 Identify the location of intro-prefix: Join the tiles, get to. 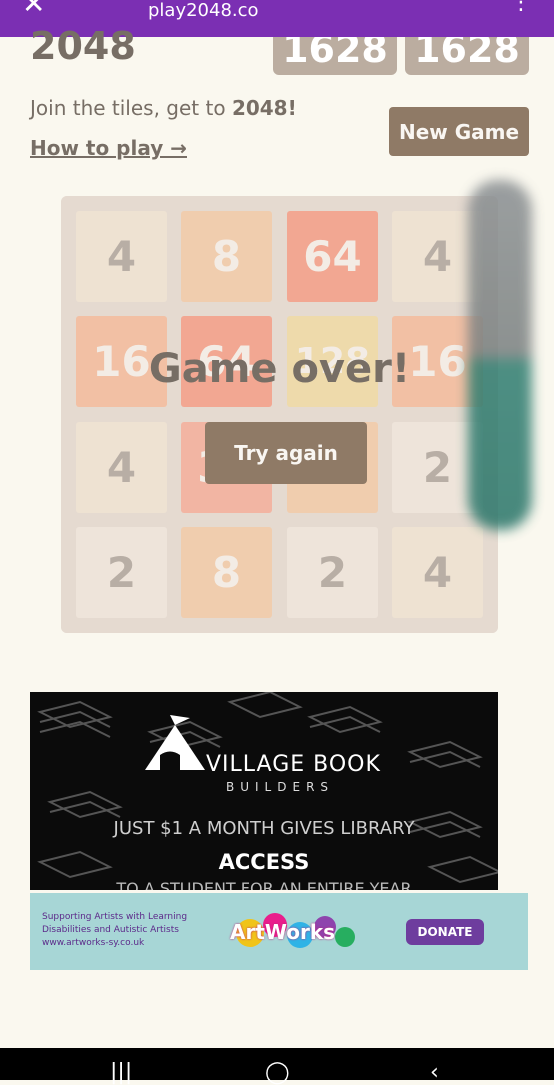
(131, 108).